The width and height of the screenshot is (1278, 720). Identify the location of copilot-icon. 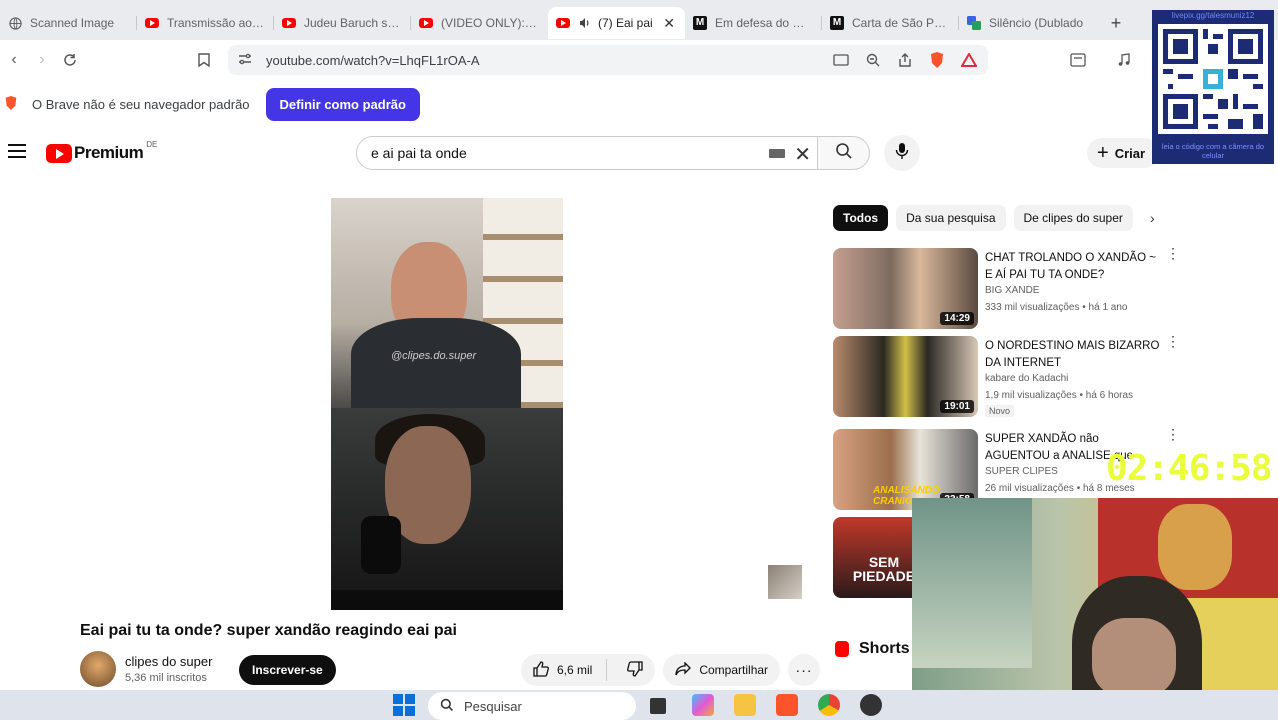
(703, 705).